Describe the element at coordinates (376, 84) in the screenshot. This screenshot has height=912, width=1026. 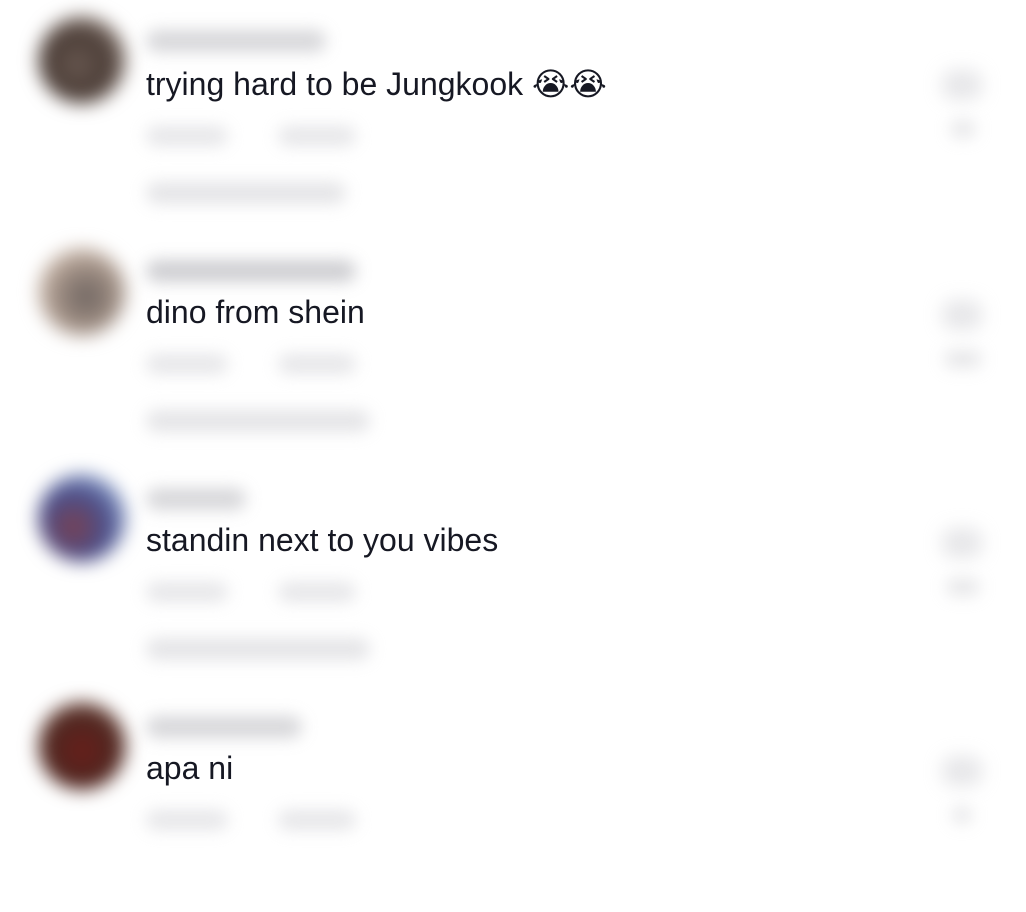
I see `comment-text: trying hard to be Jungkook 😭😭` at that location.